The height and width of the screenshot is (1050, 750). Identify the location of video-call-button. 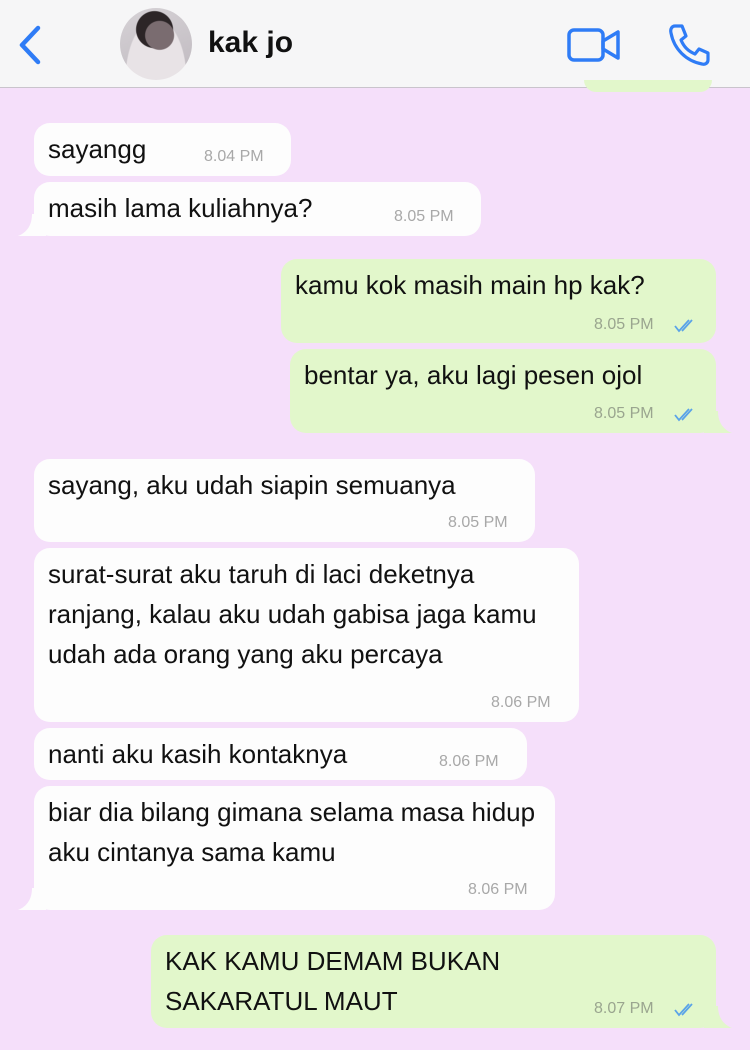
(594, 45).